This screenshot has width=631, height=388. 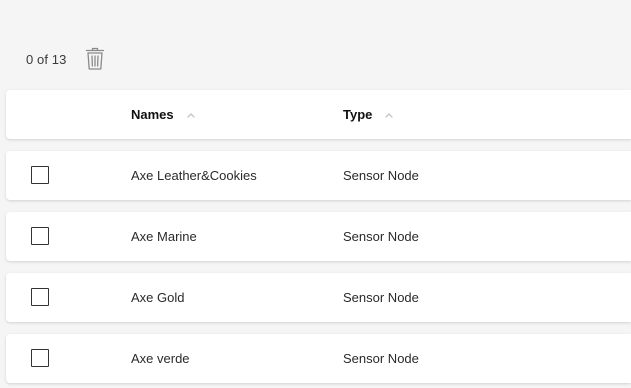 I want to click on column-header-label: Names, so click(x=152, y=114).